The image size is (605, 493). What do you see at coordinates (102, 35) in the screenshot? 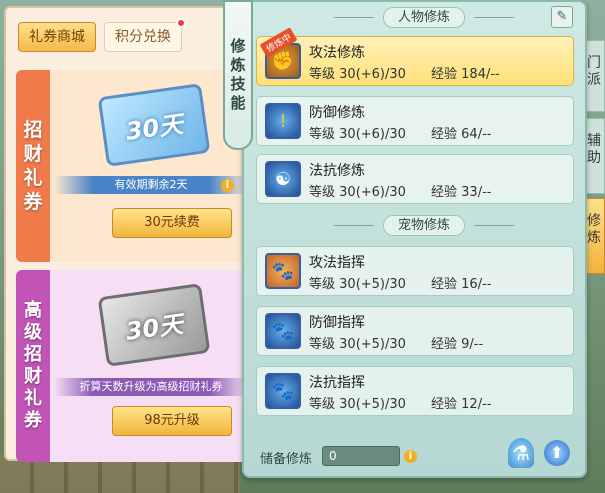
I see `shop-tabs: 礼券商城 积分兑换` at bounding box center [102, 35].